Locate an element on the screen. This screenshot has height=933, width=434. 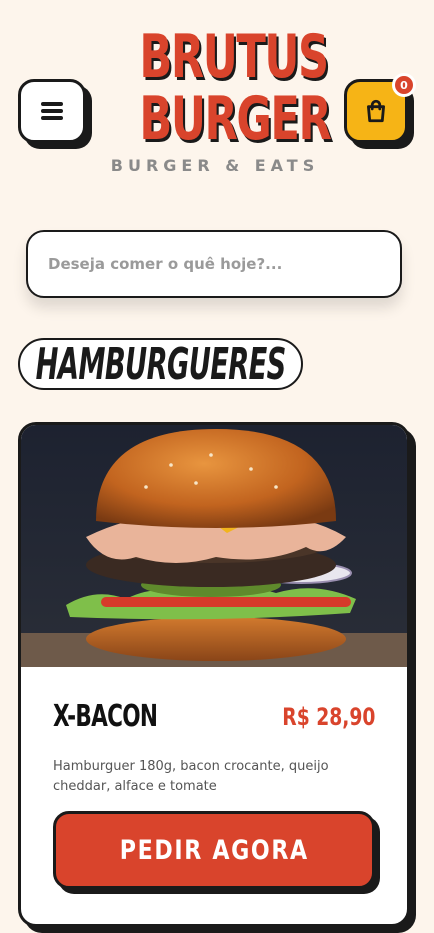
section-header: HAMBURGUERES is located at coordinates (160, 364).